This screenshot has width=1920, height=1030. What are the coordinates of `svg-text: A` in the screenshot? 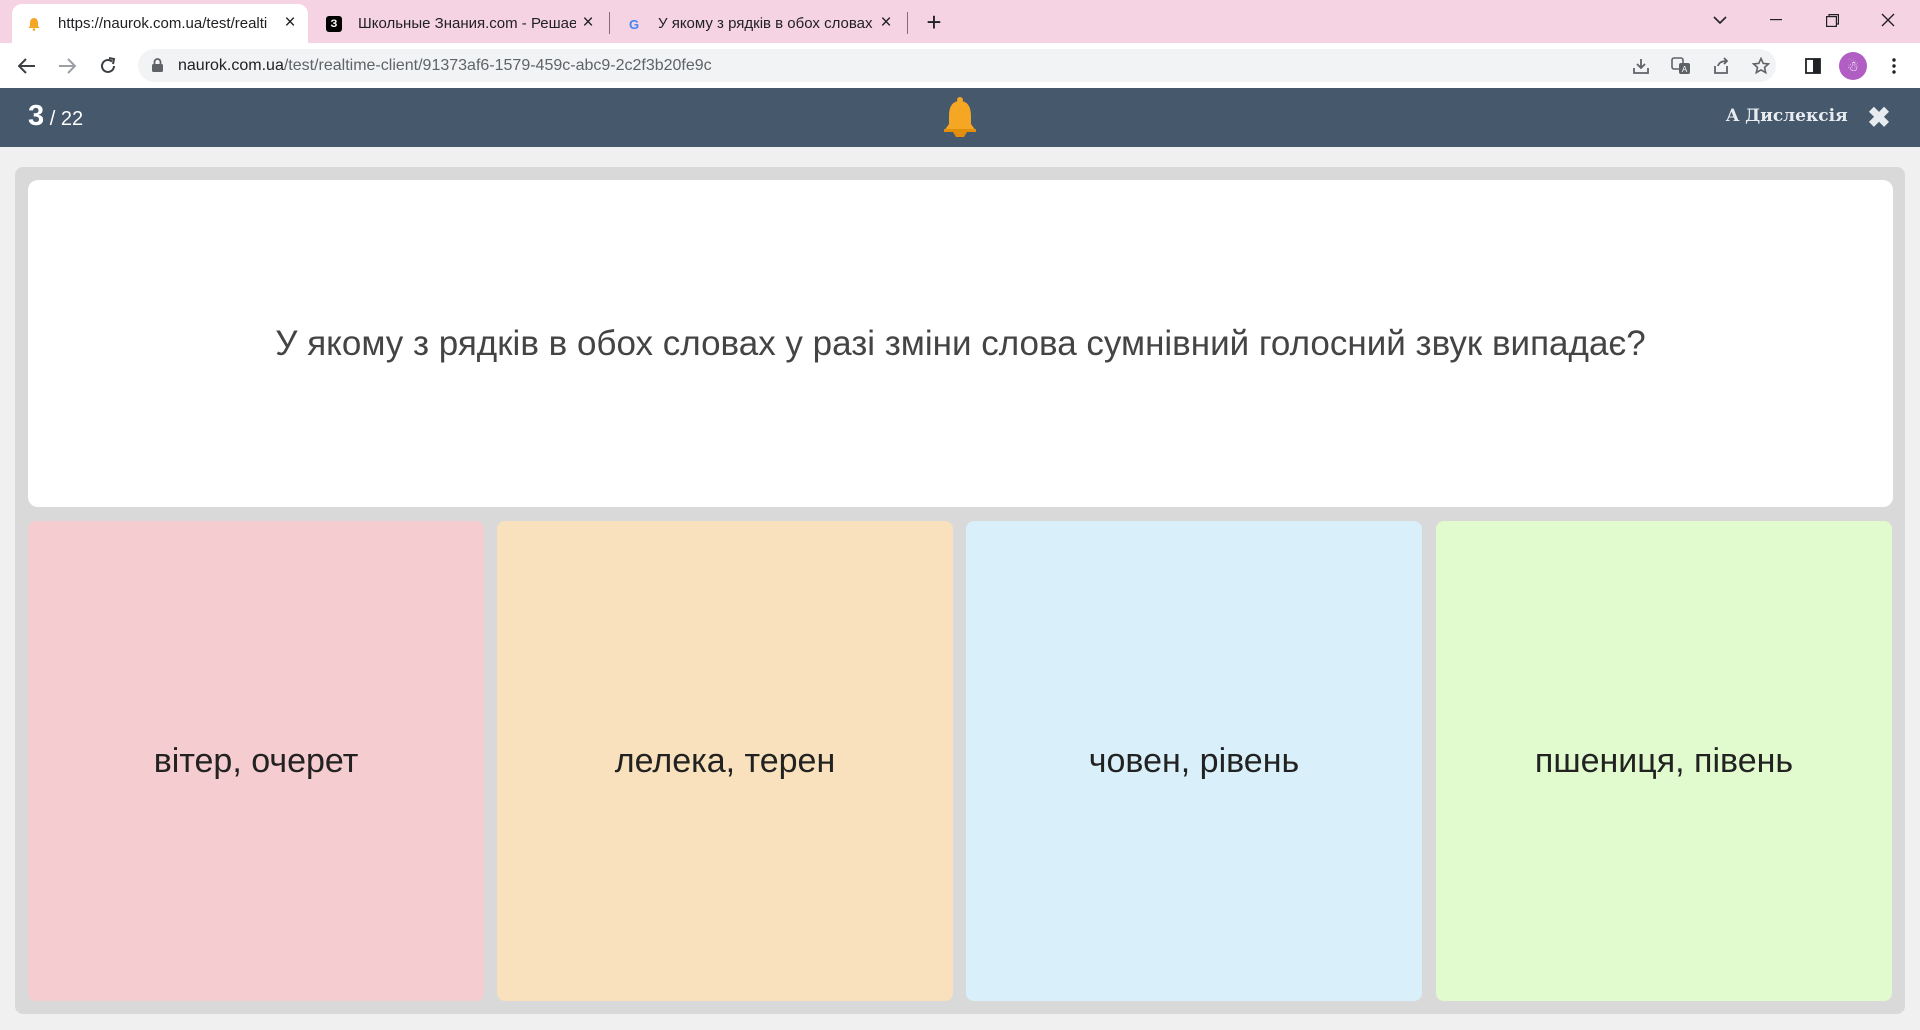 It's located at (1685, 69).